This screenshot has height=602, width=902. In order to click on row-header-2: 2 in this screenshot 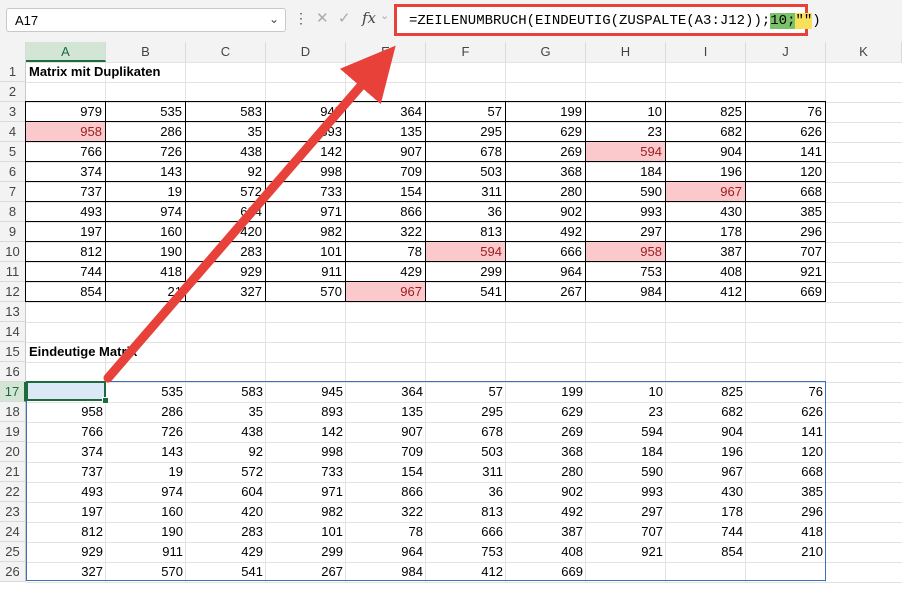, I will do `click(13, 92)`.